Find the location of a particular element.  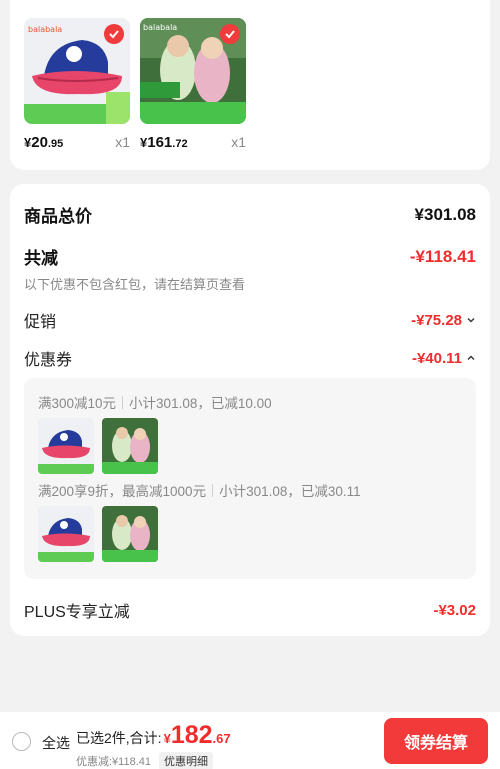

coupon-value-wrap: -¥40.11 is located at coordinates (444, 358).